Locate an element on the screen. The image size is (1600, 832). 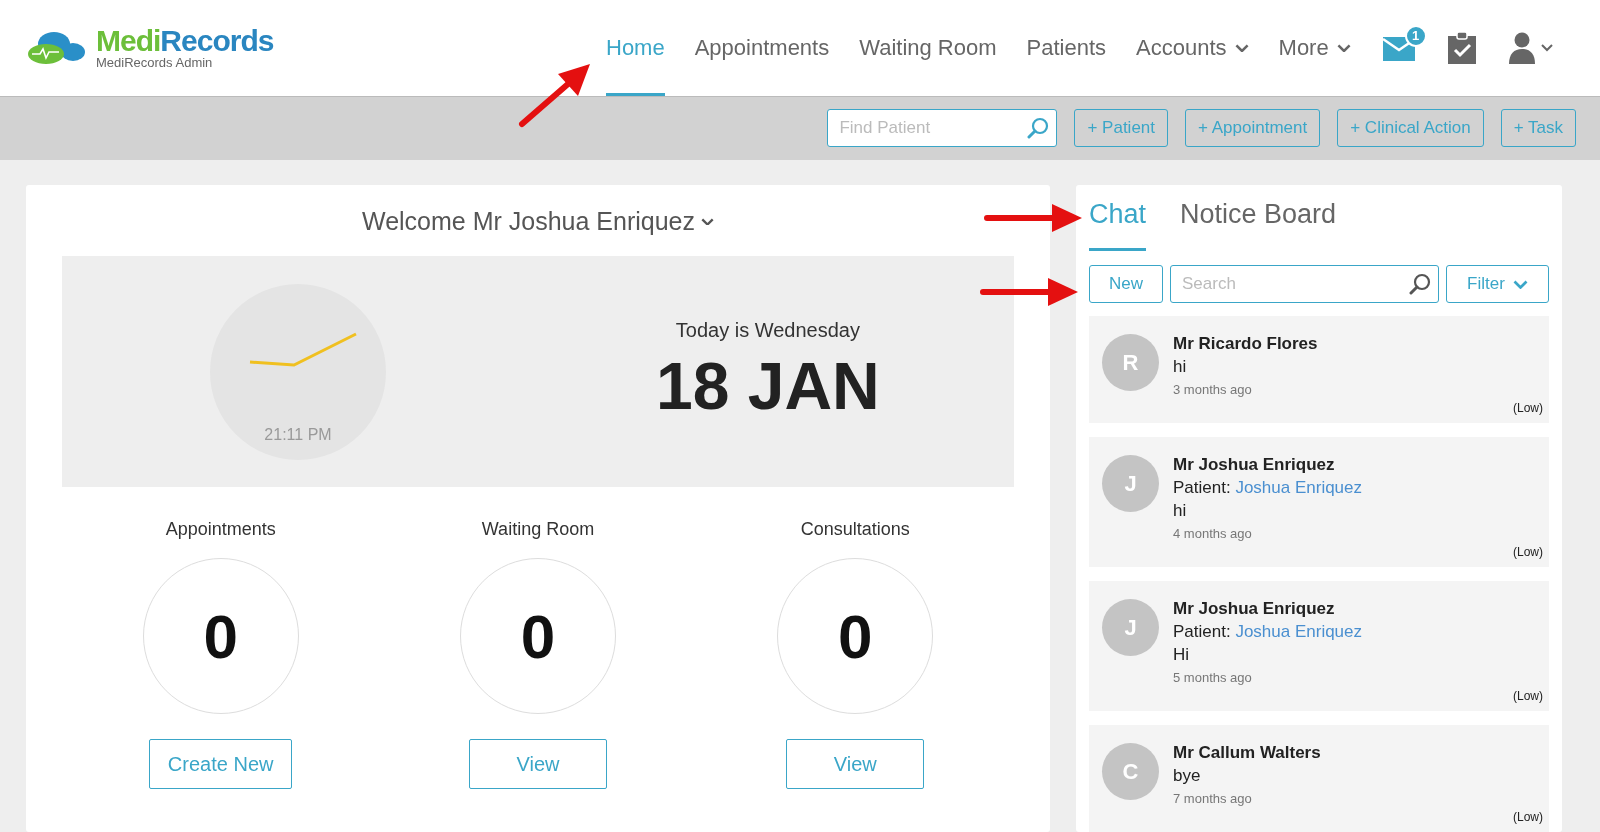
message-time: 5 months ago is located at coordinates (1213, 677).